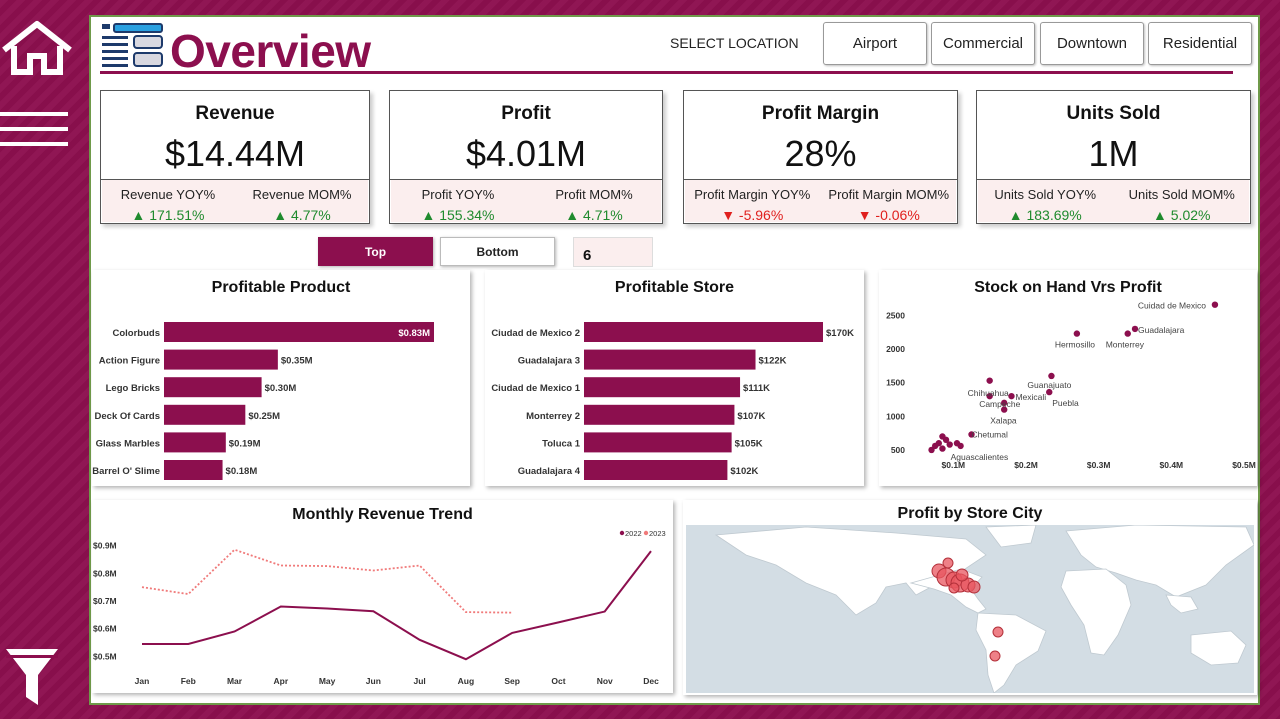 The width and height of the screenshot is (1280, 719). I want to click on category-label: Toluca 1, so click(561, 443).